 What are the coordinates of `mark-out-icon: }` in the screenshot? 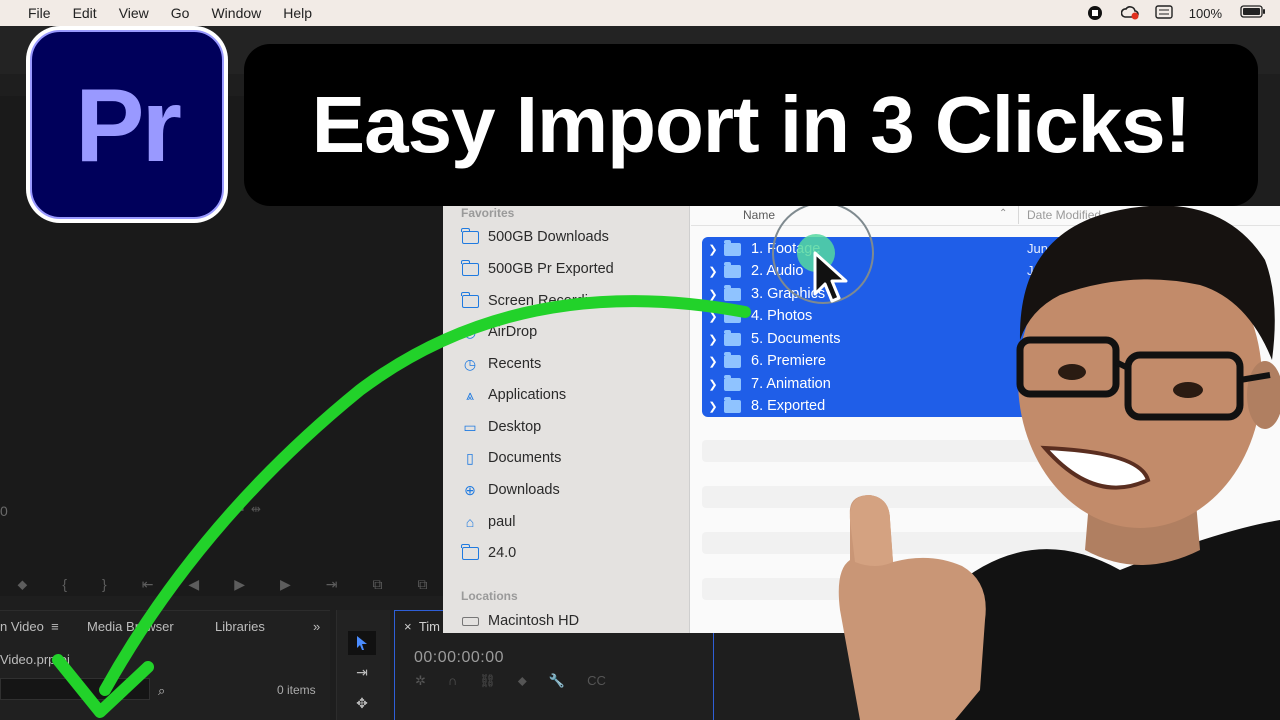 It's located at (104, 584).